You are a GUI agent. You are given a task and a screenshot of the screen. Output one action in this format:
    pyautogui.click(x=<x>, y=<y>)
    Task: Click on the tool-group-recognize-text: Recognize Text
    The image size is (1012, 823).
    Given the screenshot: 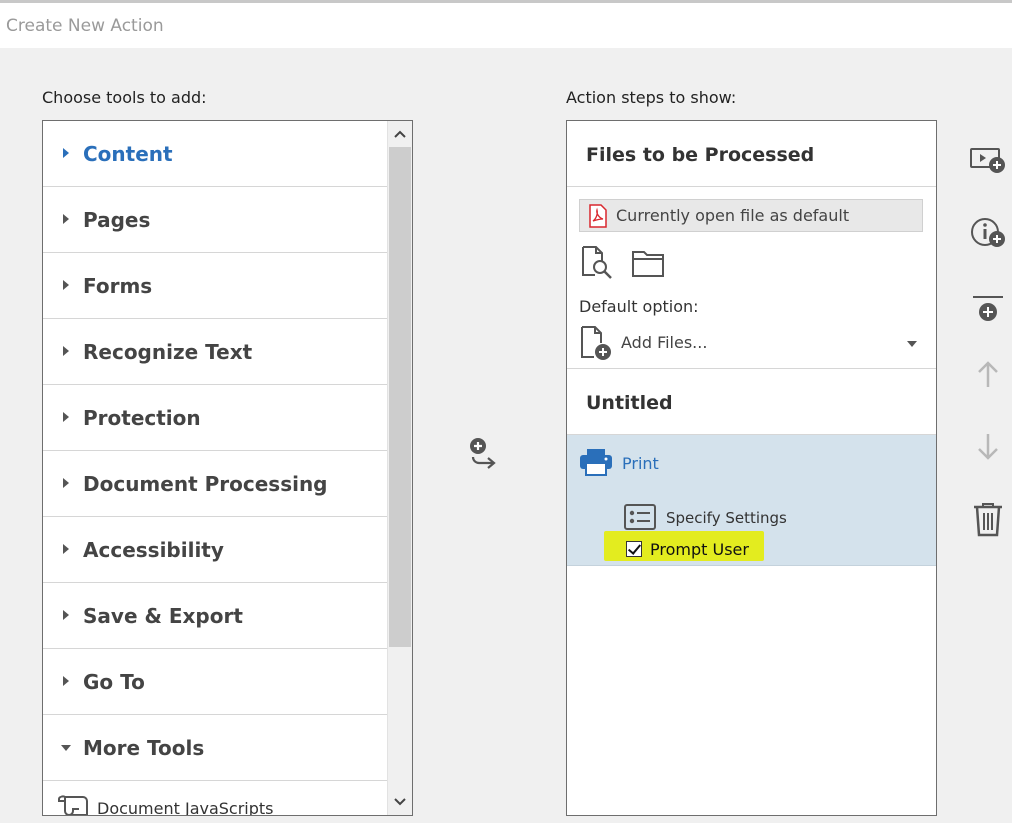 What is the action you would take?
    pyautogui.click(x=215, y=352)
    